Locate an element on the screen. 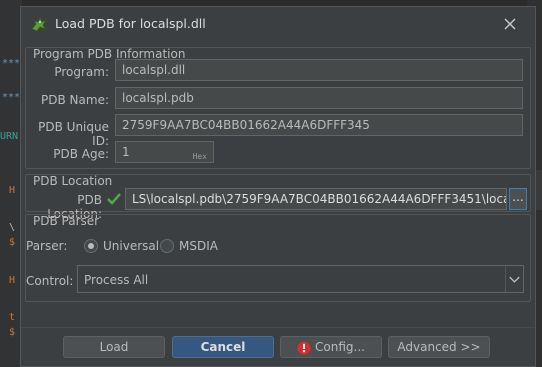  title-bar: Load PDB for localspl.dll is located at coordinates (278, 24).